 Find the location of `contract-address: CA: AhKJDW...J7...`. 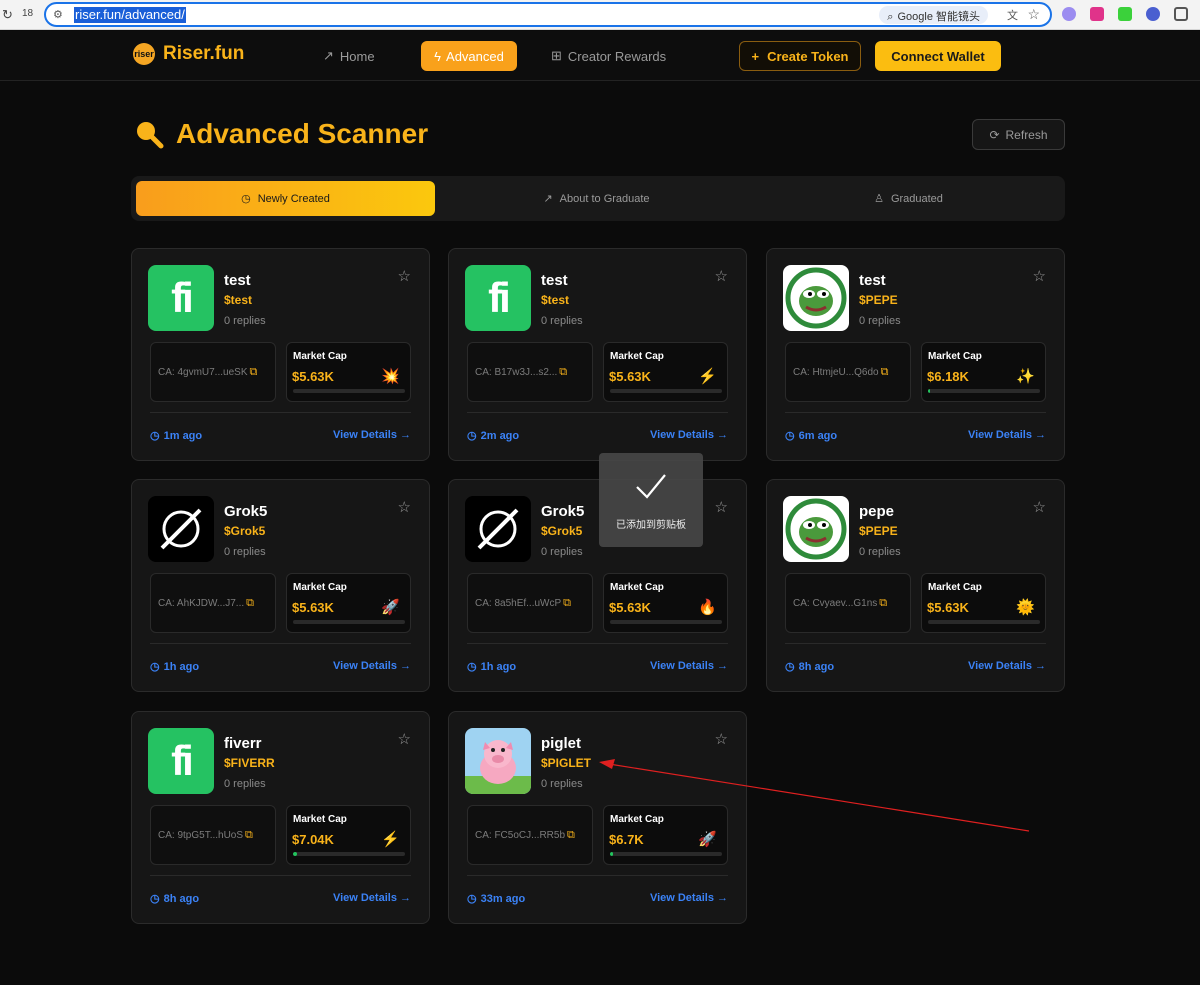

contract-address: CA: AhKJDW...J7... is located at coordinates (201, 603).